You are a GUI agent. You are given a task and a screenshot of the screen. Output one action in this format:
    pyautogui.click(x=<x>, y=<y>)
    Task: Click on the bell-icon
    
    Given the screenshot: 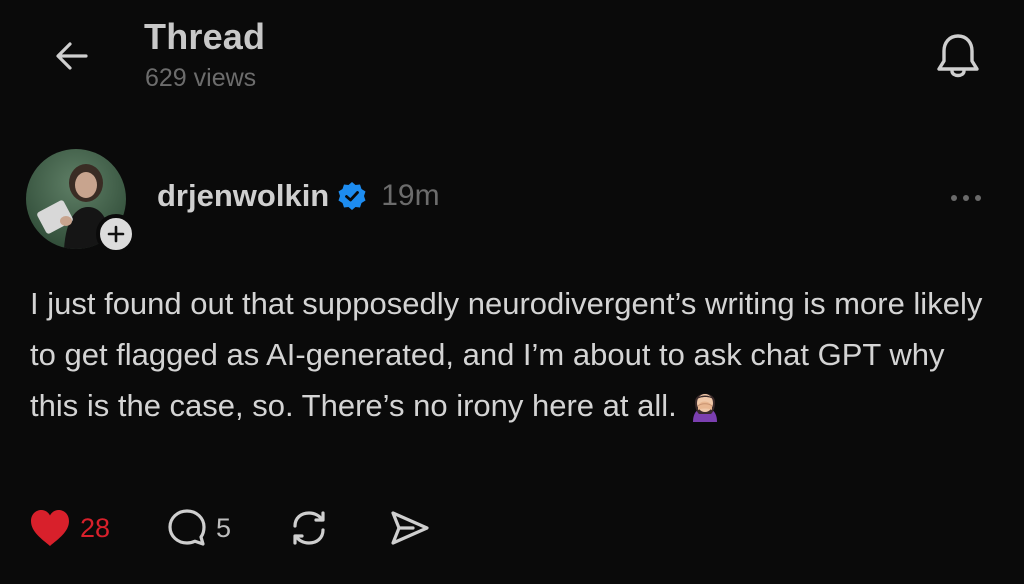 What is the action you would take?
    pyautogui.click(x=958, y=56)
    